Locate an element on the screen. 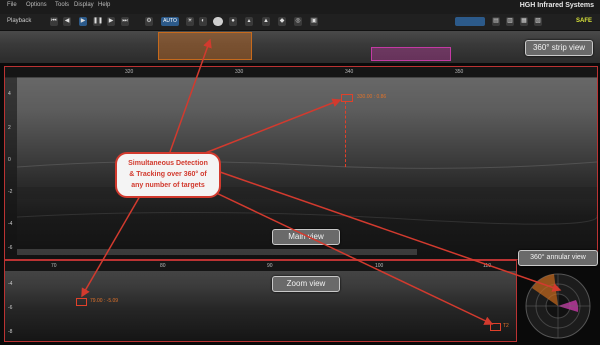 The image size is (600, 345). callout-line: & Tracking over 360° of is located at coordinates (168, 174).